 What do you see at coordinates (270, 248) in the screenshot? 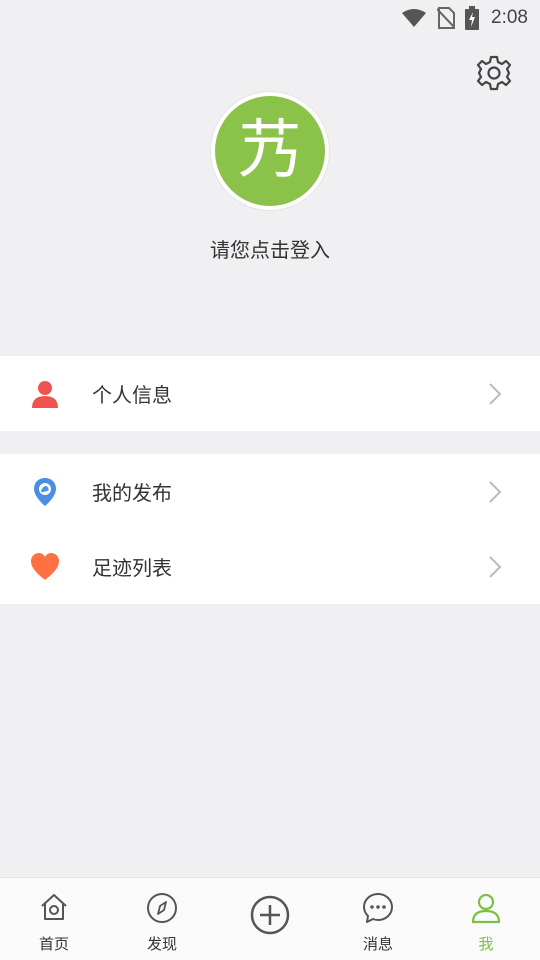
I see `login-prompt: 请您点击登入` at bounding box center [270, 248].